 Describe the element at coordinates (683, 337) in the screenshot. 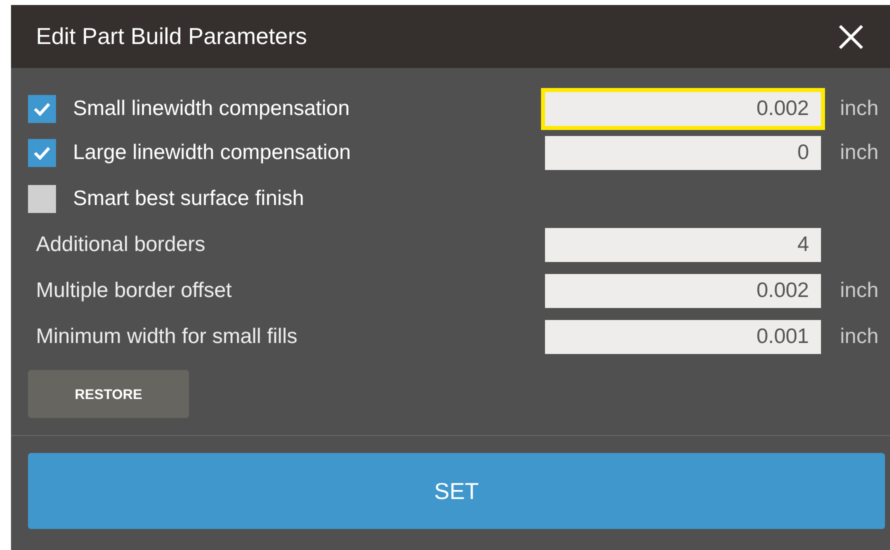

I see `number-field: 0.001` at that location.